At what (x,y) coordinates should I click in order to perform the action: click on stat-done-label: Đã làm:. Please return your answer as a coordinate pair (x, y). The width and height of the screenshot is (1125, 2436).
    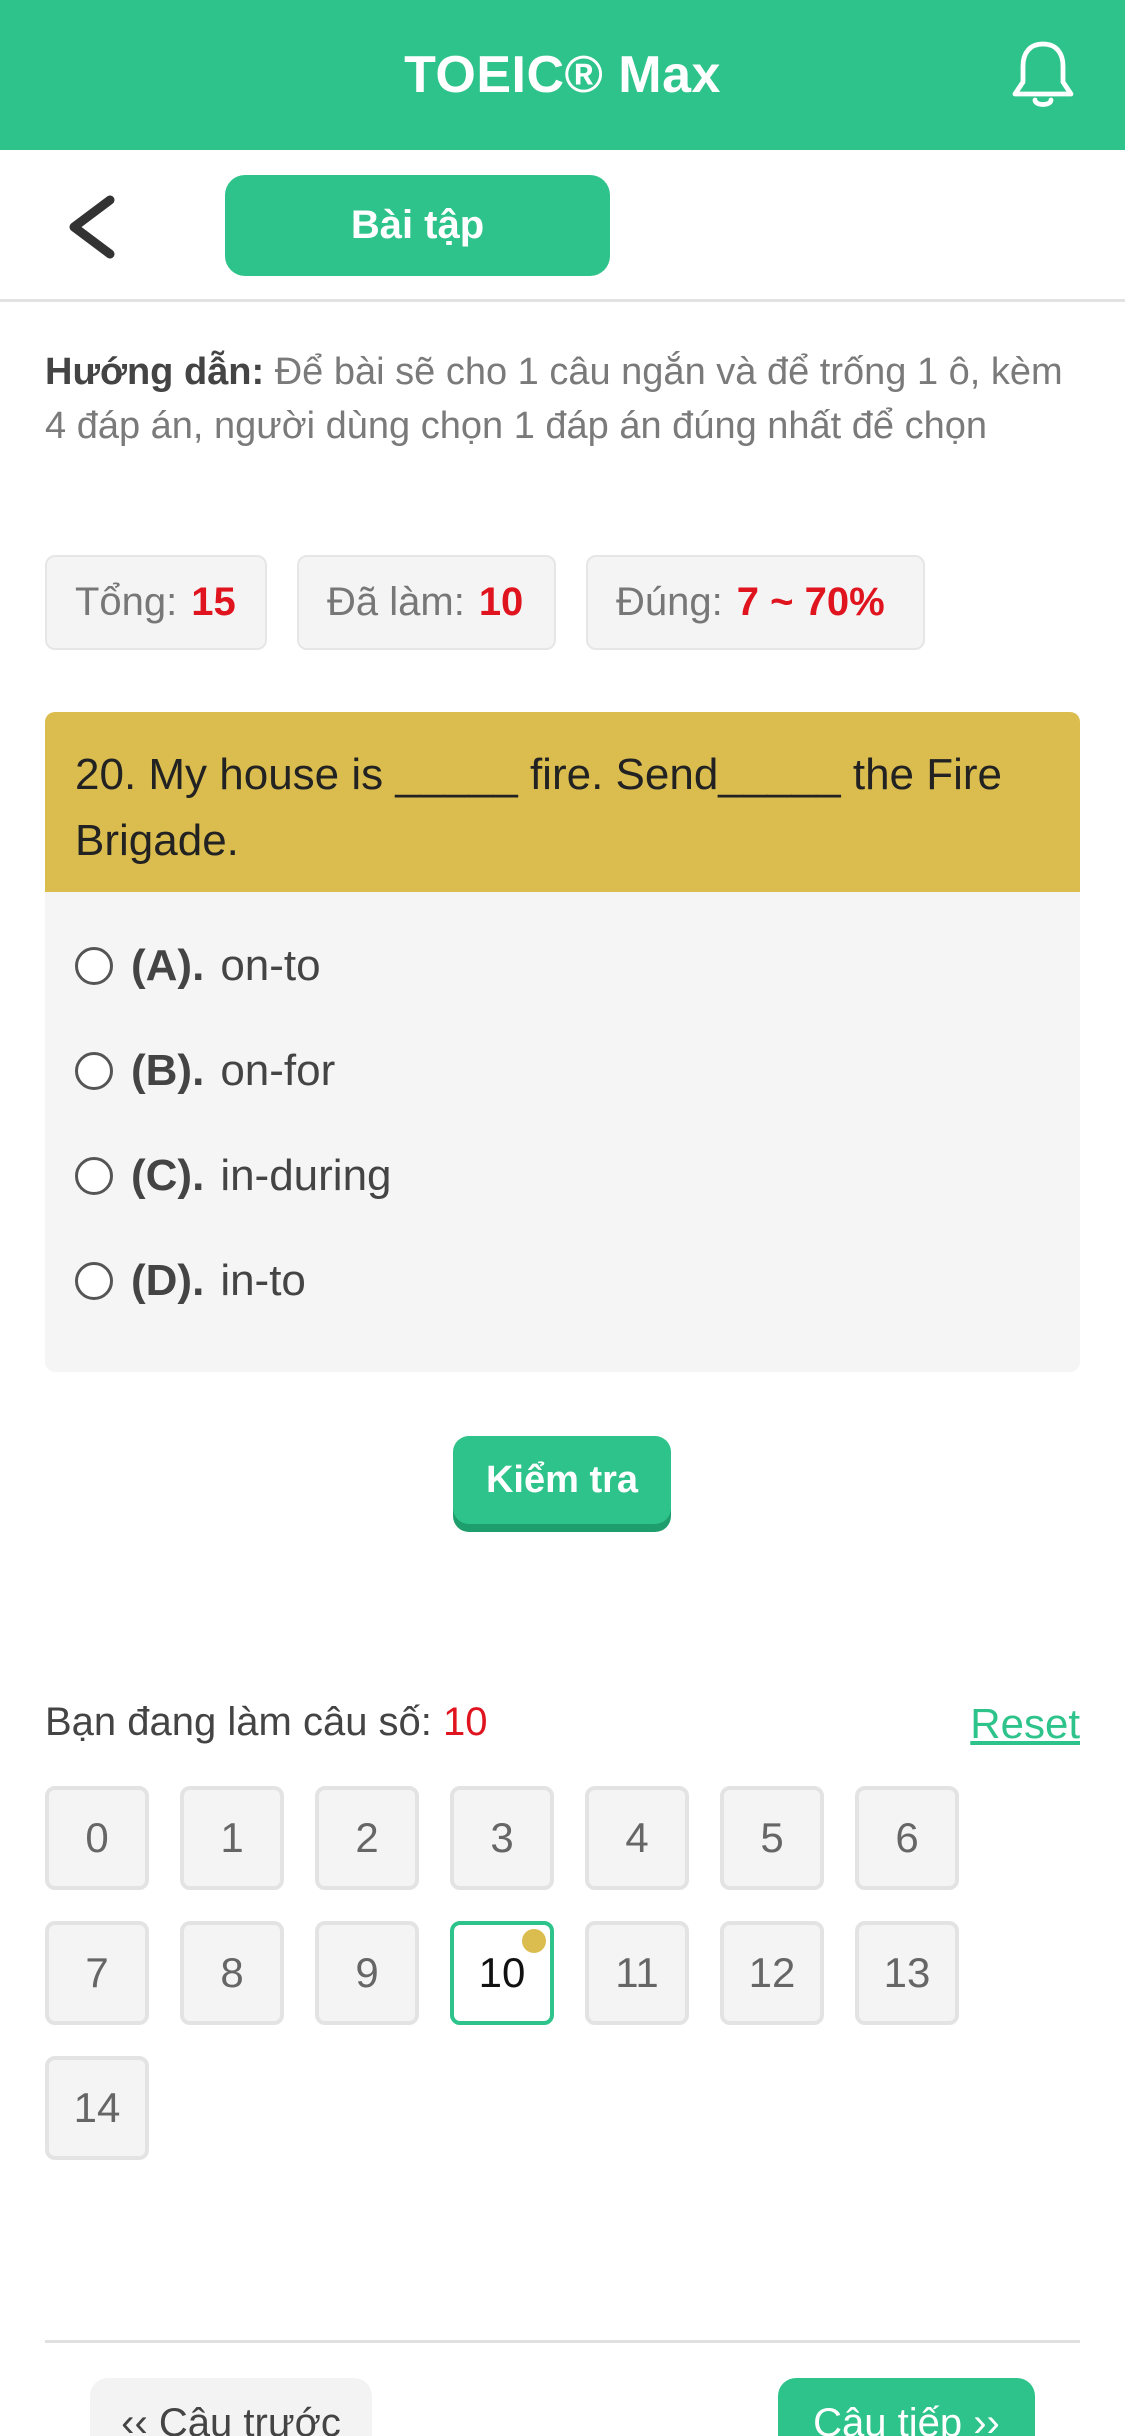
    Looking at the image, I should click on (396, 602).